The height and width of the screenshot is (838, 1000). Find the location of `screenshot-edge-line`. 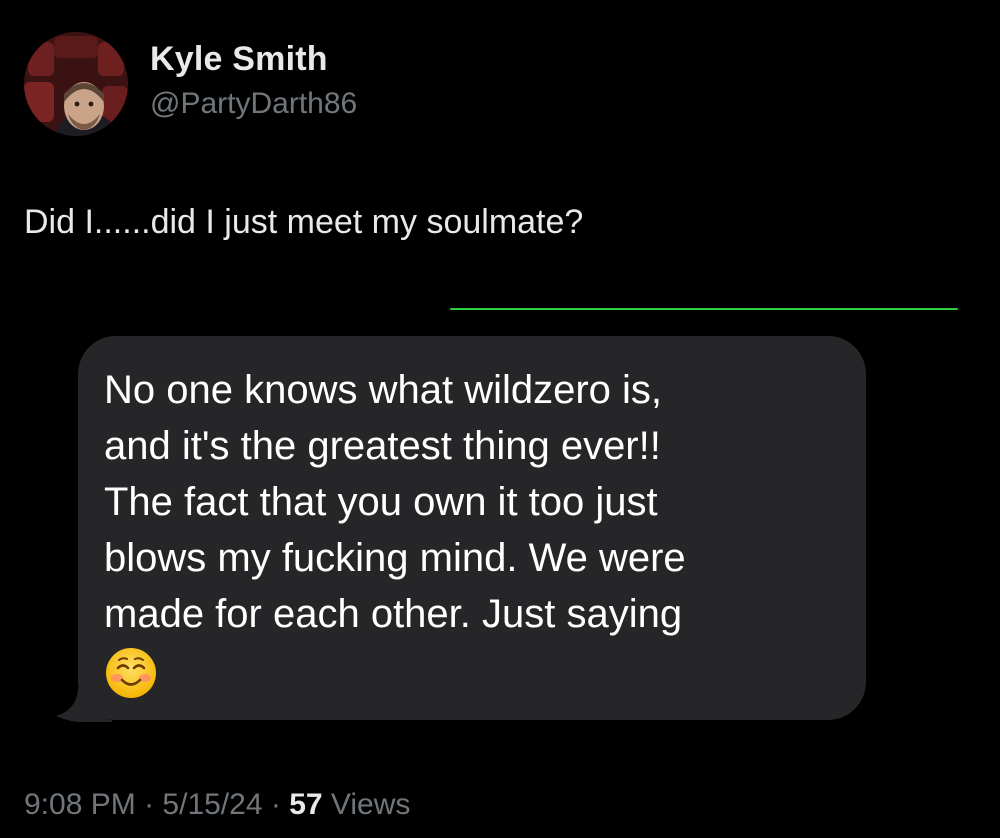

screenshot-edge-line is located at coordinates (704, 309).